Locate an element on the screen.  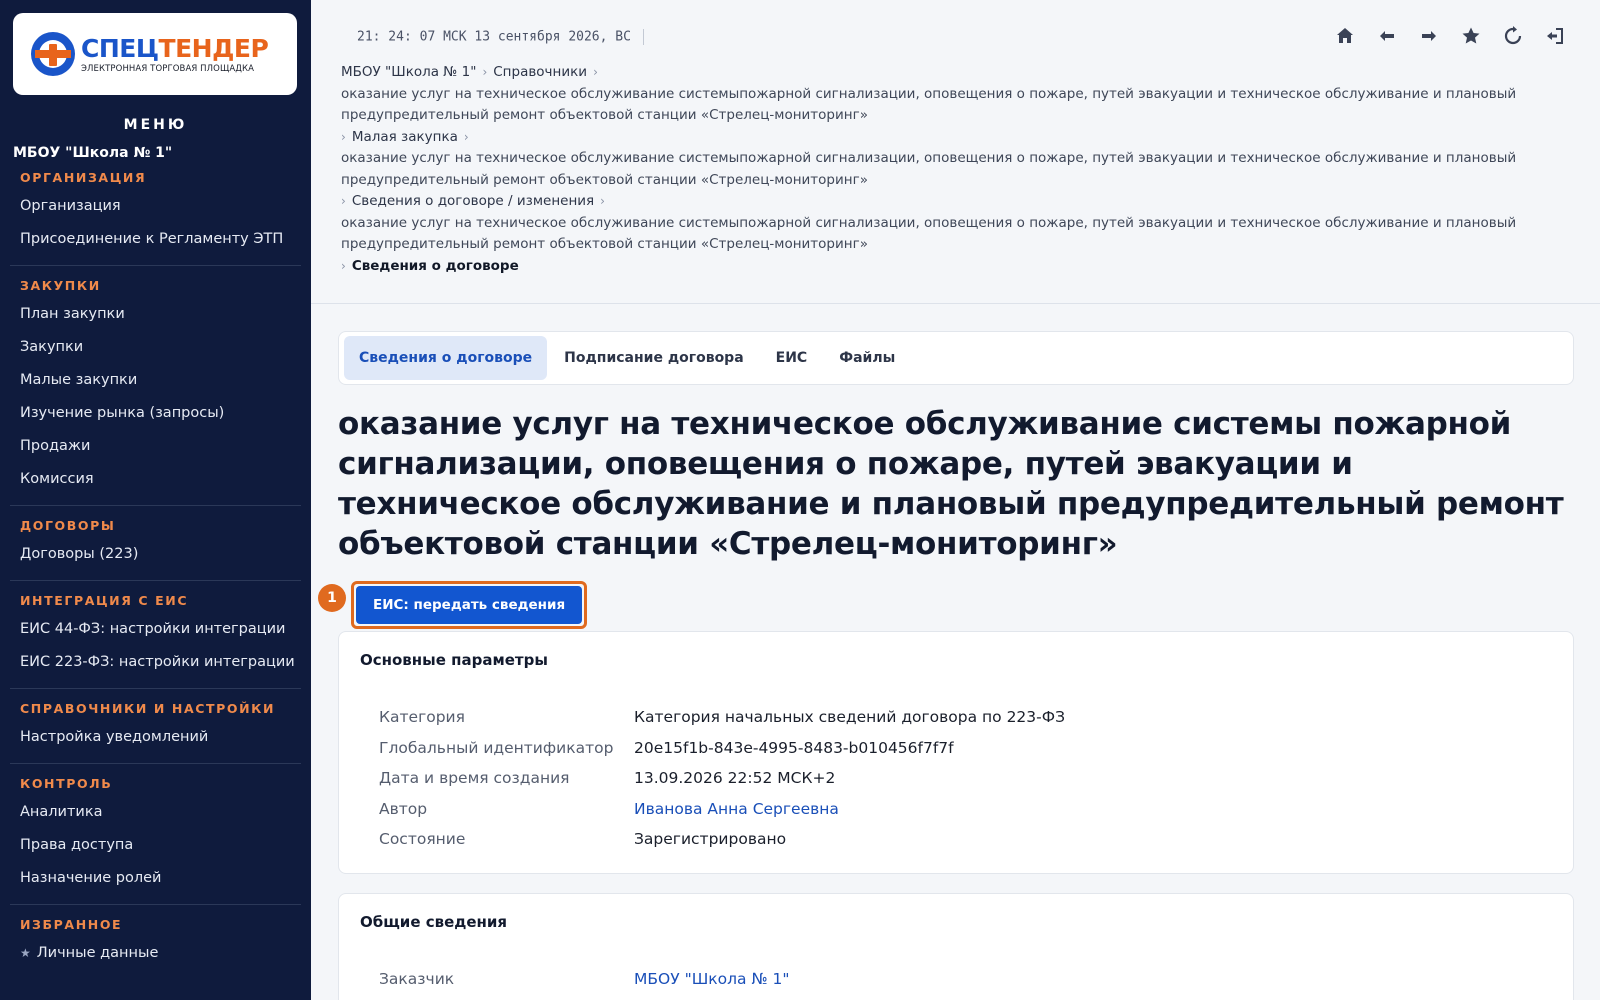
nav-heading: ДОГОВОРЫ is located at coordinates (68, 525).